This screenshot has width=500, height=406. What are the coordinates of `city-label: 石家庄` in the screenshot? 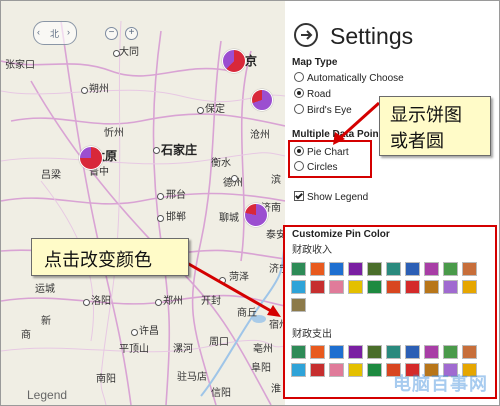 It's located at (179, 150).